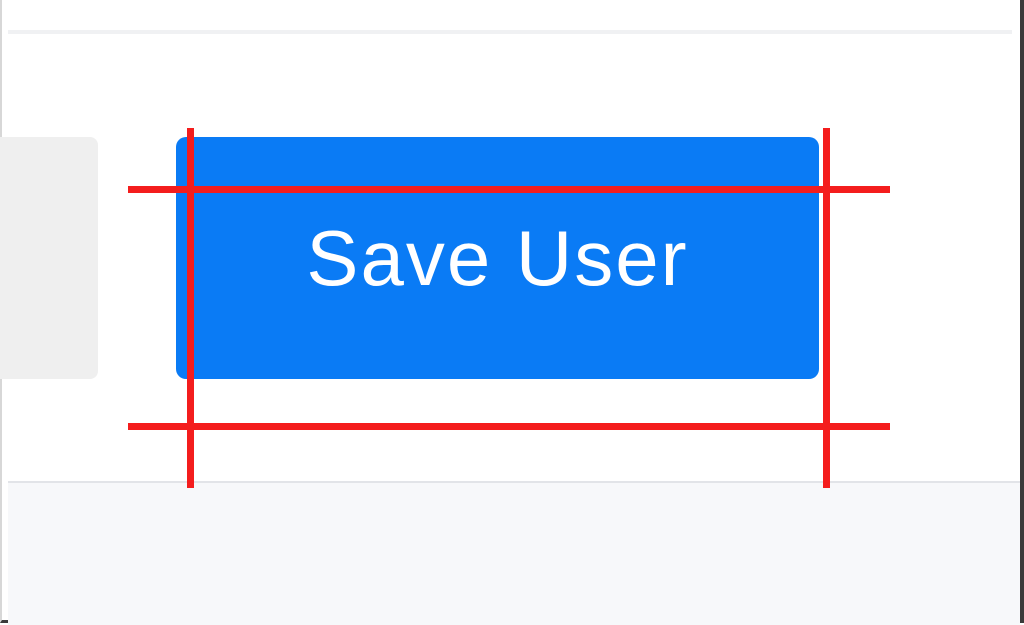  Describe the element at coordinates (49, 258) in the screenshot. I see `adjacent-panel` at that location.